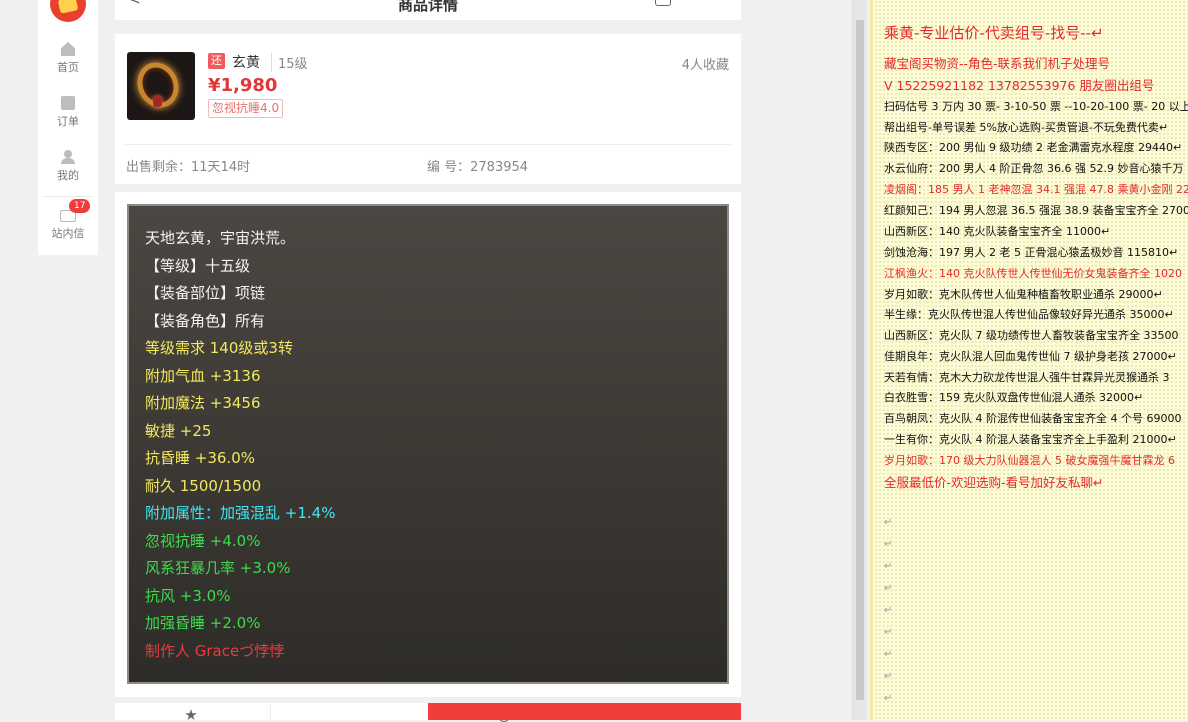 This screenshot has width=1188, height=722. I want to click on sidebar-item-messages: 17 站内信, so click(68, 220).